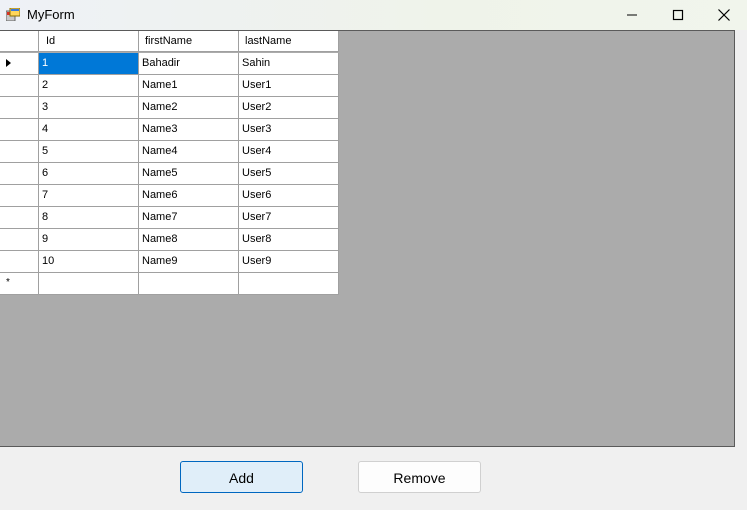  I want to click on grid-cell-firstname: Name9, so click(189, 262).